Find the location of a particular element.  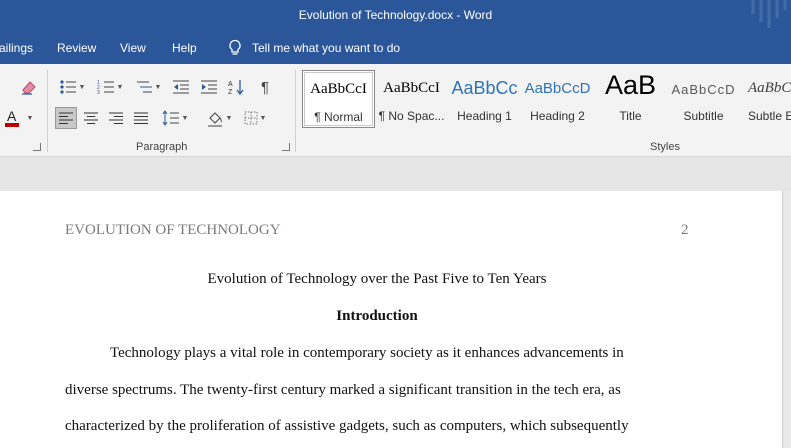

style-name: Heading 1 is located at coordinates (484, 116).